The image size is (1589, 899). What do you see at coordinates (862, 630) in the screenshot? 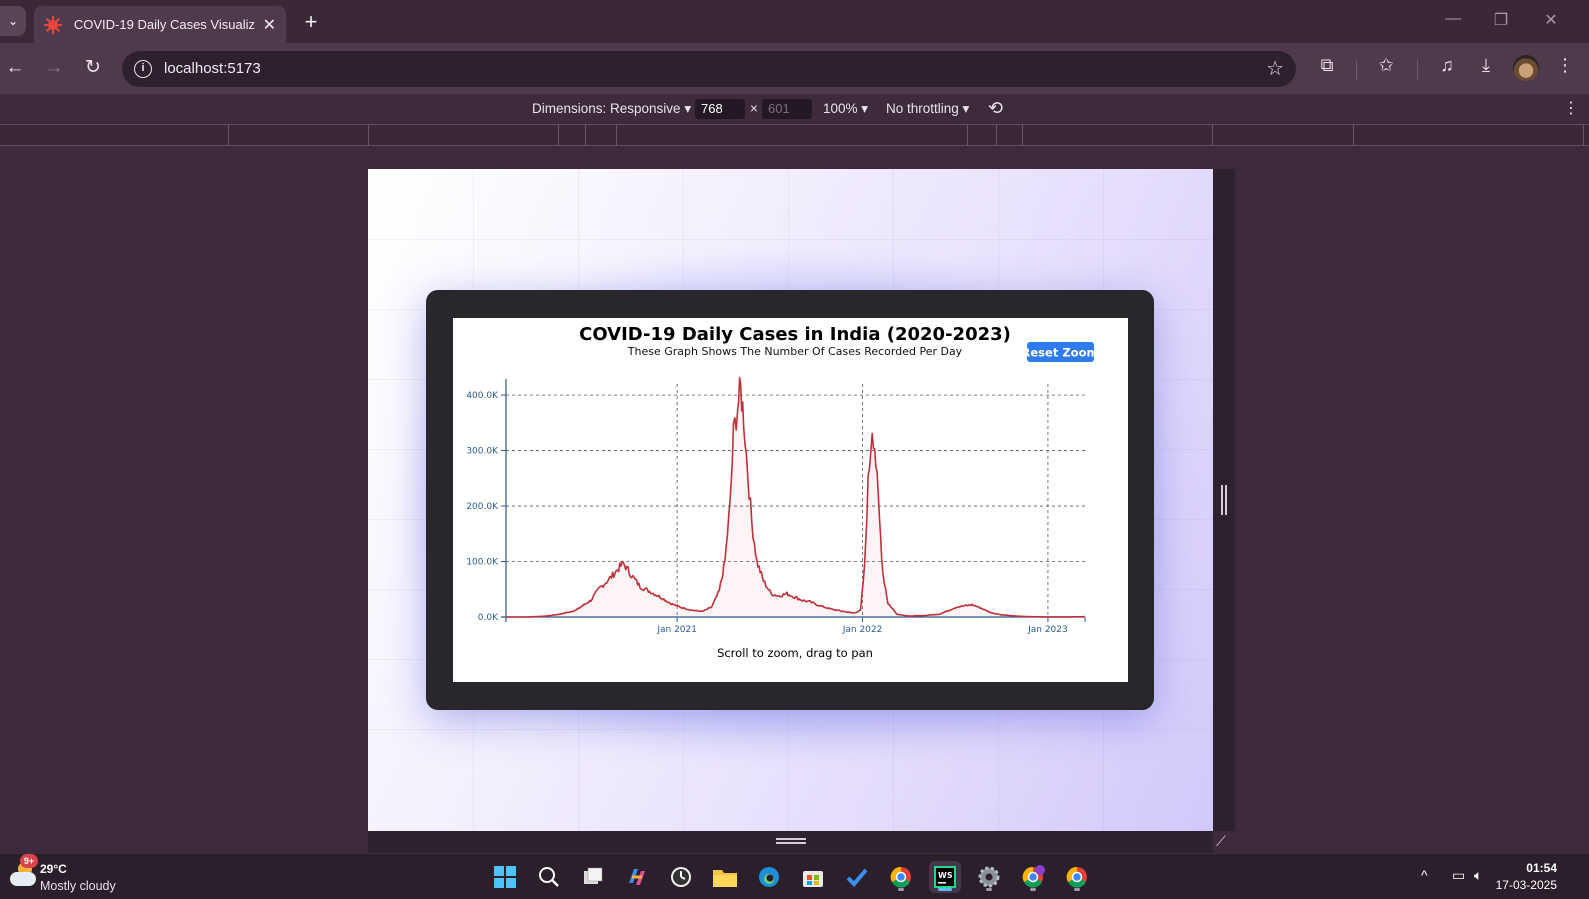
I see `x-tick-label: Jan 2022` at bounding box center [862, 630].